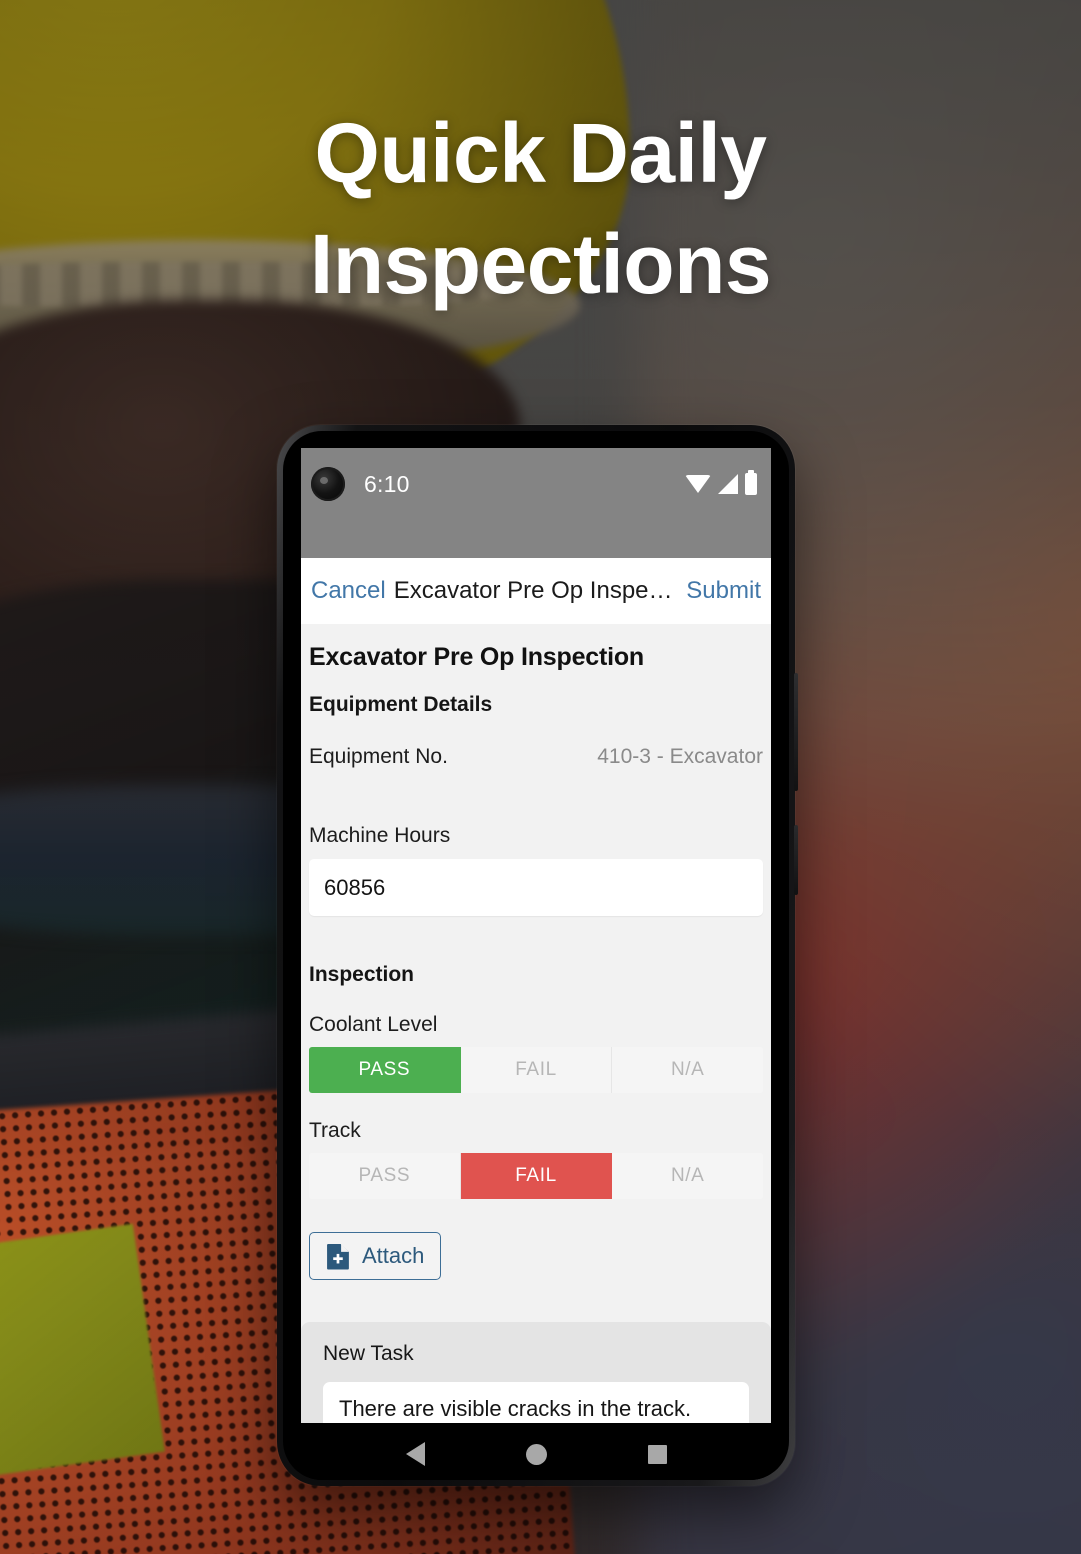 This screenshot has height=1554, width=1081. What do you see at coordinates (368, 1353) in the screenshot?
I see `new-task-title: New Task` at bounding box center [368, 1353].